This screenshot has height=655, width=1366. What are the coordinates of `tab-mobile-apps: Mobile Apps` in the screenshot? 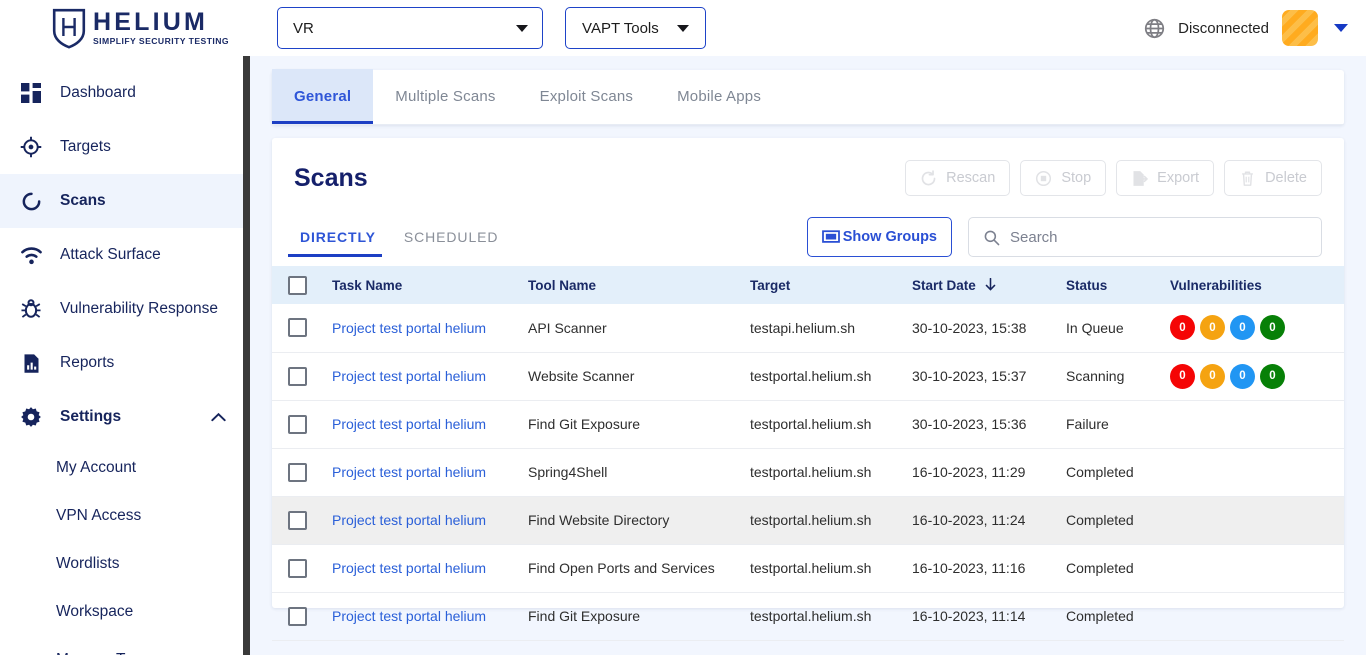 It's located at (719, 96).